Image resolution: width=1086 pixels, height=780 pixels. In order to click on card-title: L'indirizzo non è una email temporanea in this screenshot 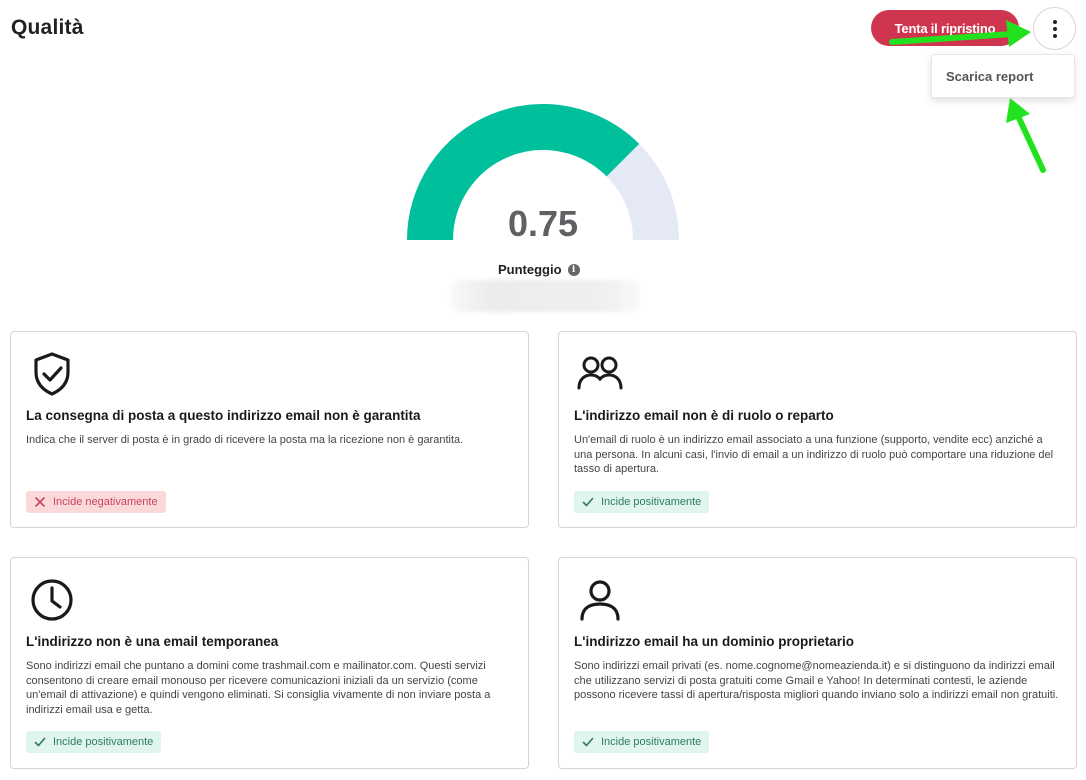, I will do `click(152, 641)`.